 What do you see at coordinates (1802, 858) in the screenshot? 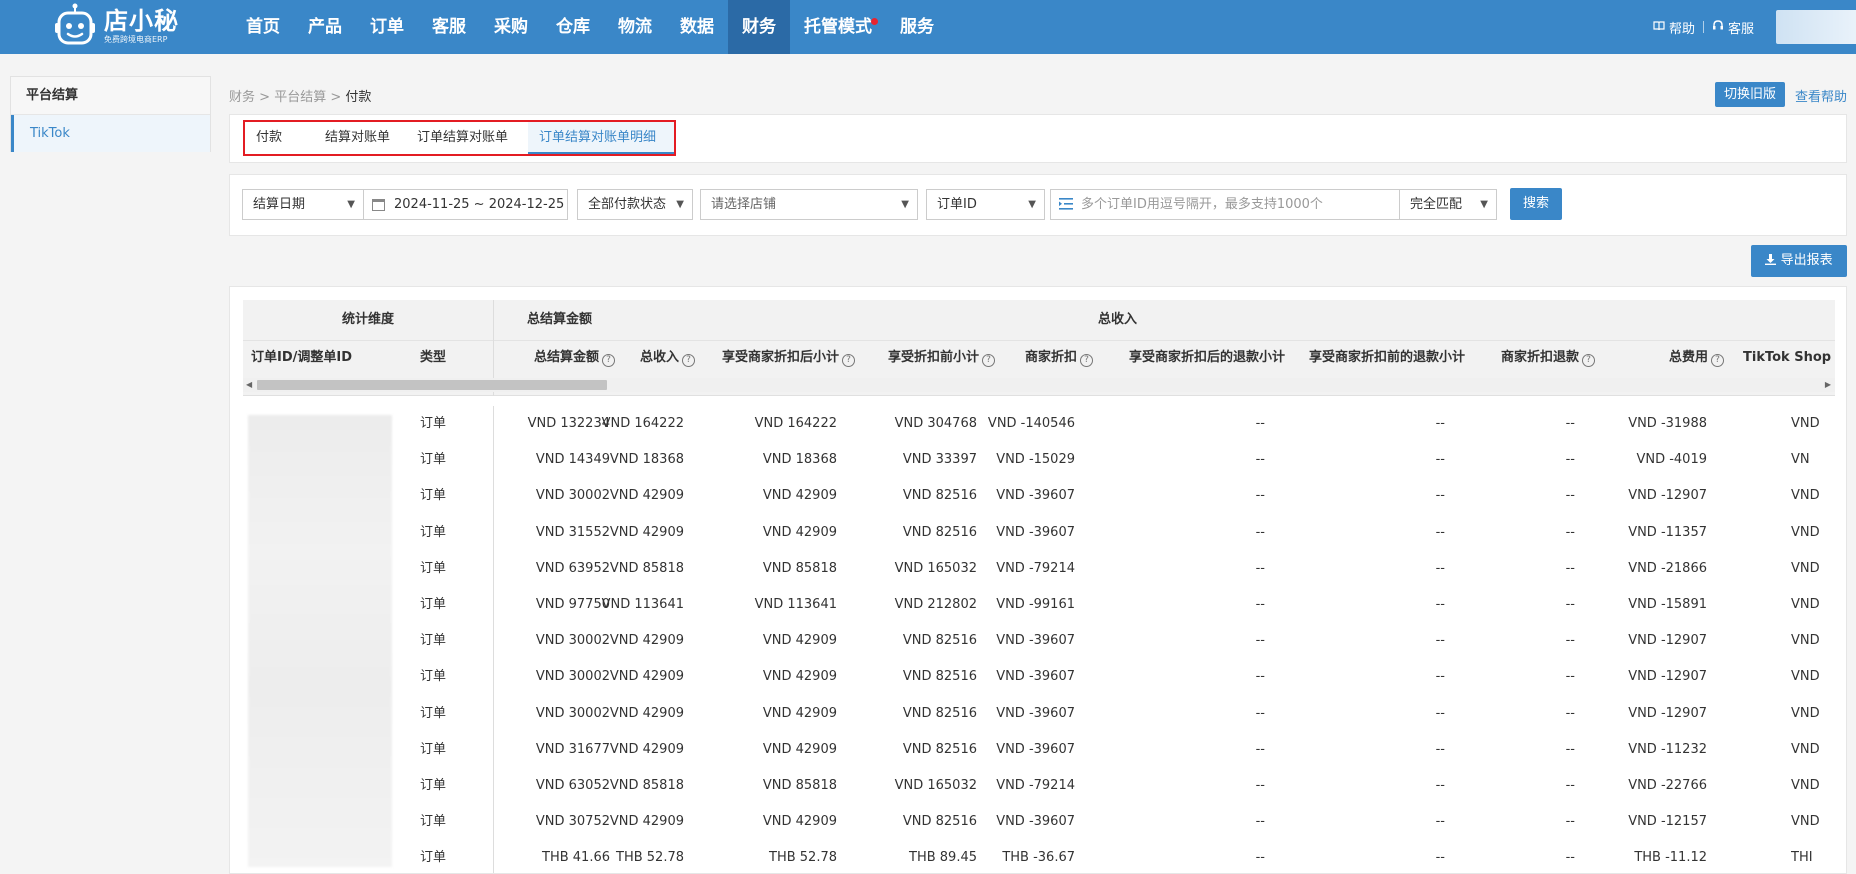
I see `cell-comm: THI` at bounding box center [1802, 858].